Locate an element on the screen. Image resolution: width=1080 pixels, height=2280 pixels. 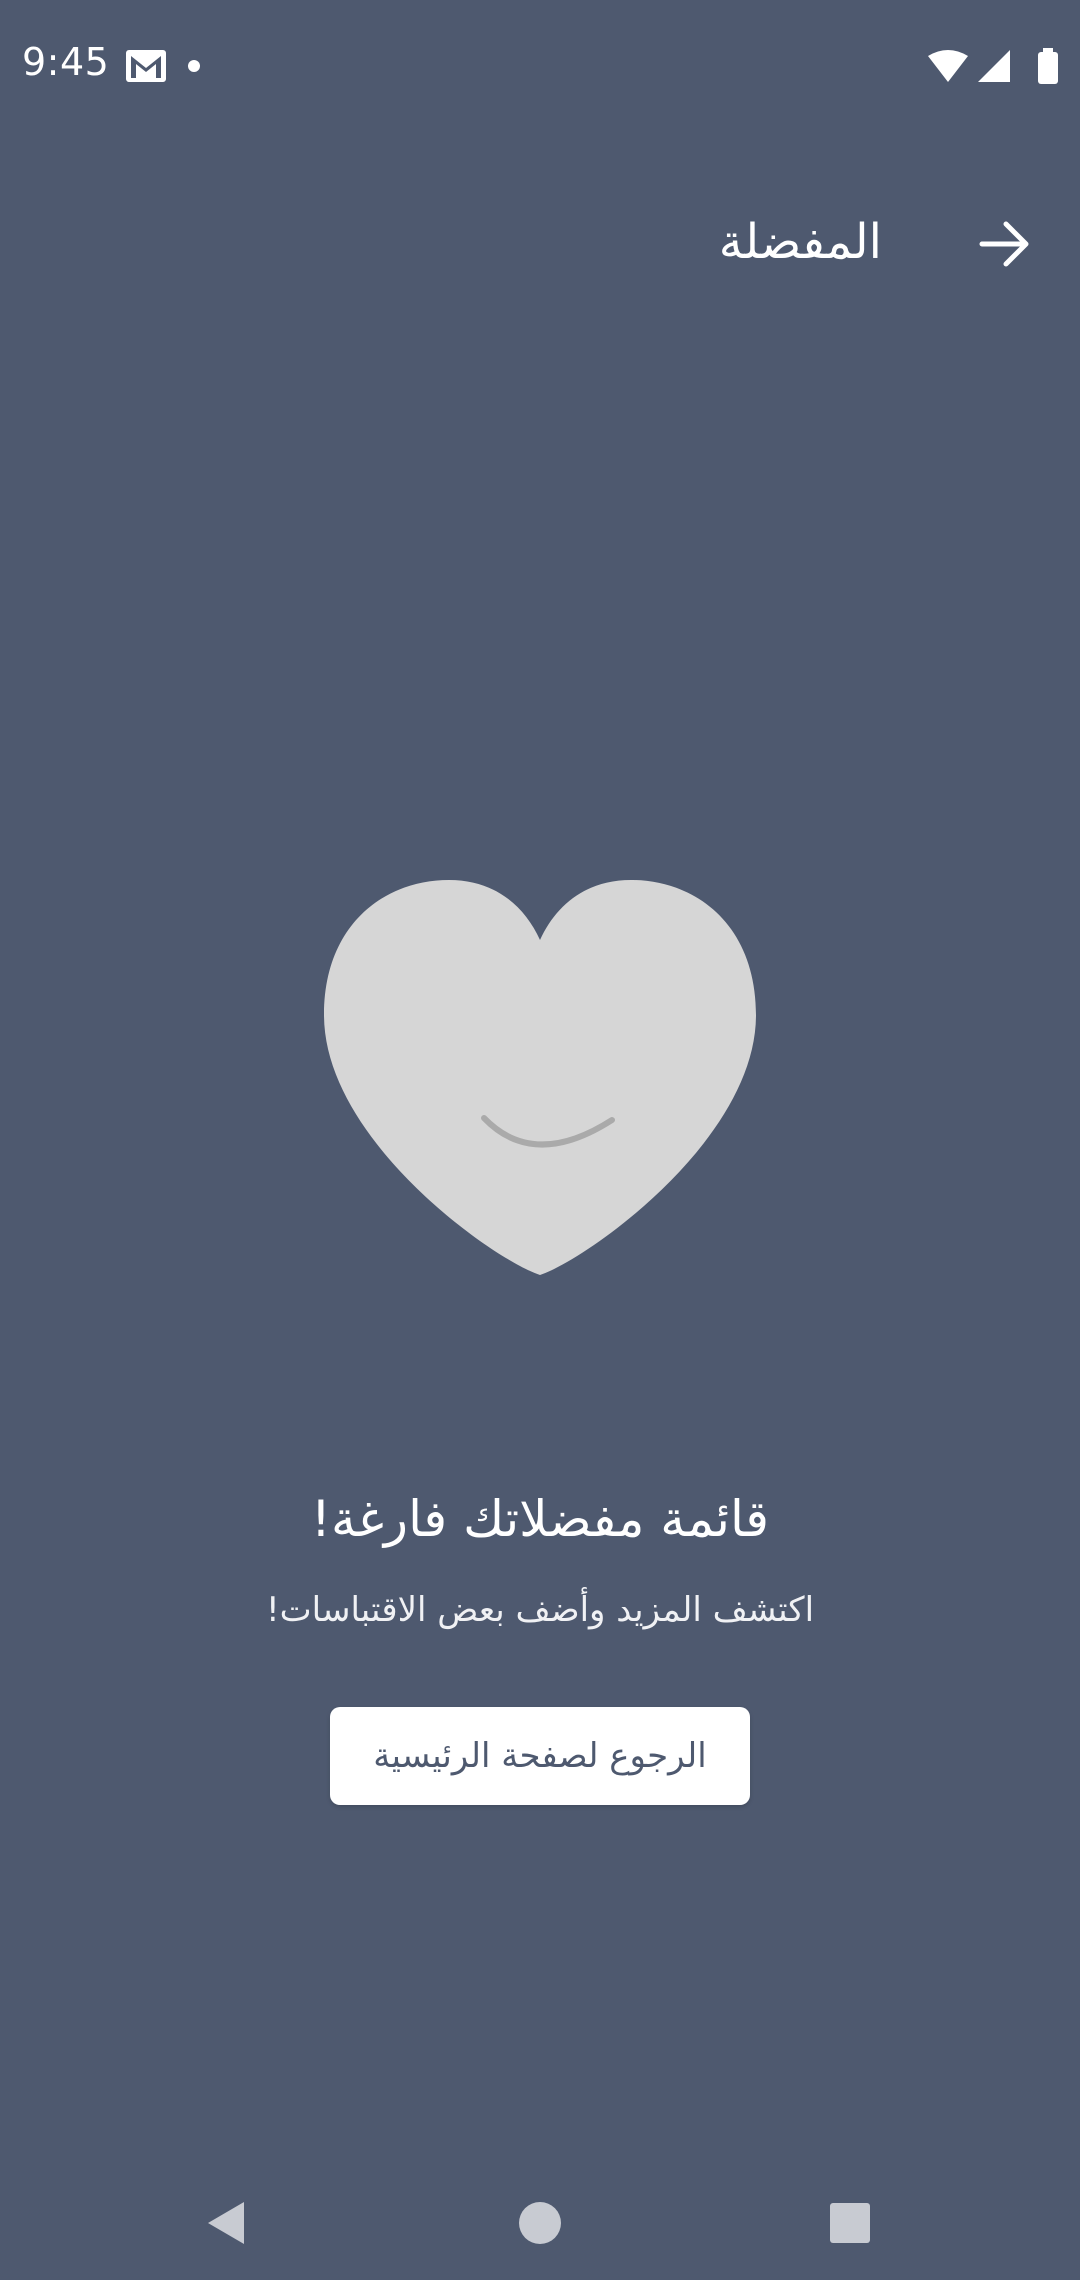
wifi-icon is located at coordinates (948, 66).